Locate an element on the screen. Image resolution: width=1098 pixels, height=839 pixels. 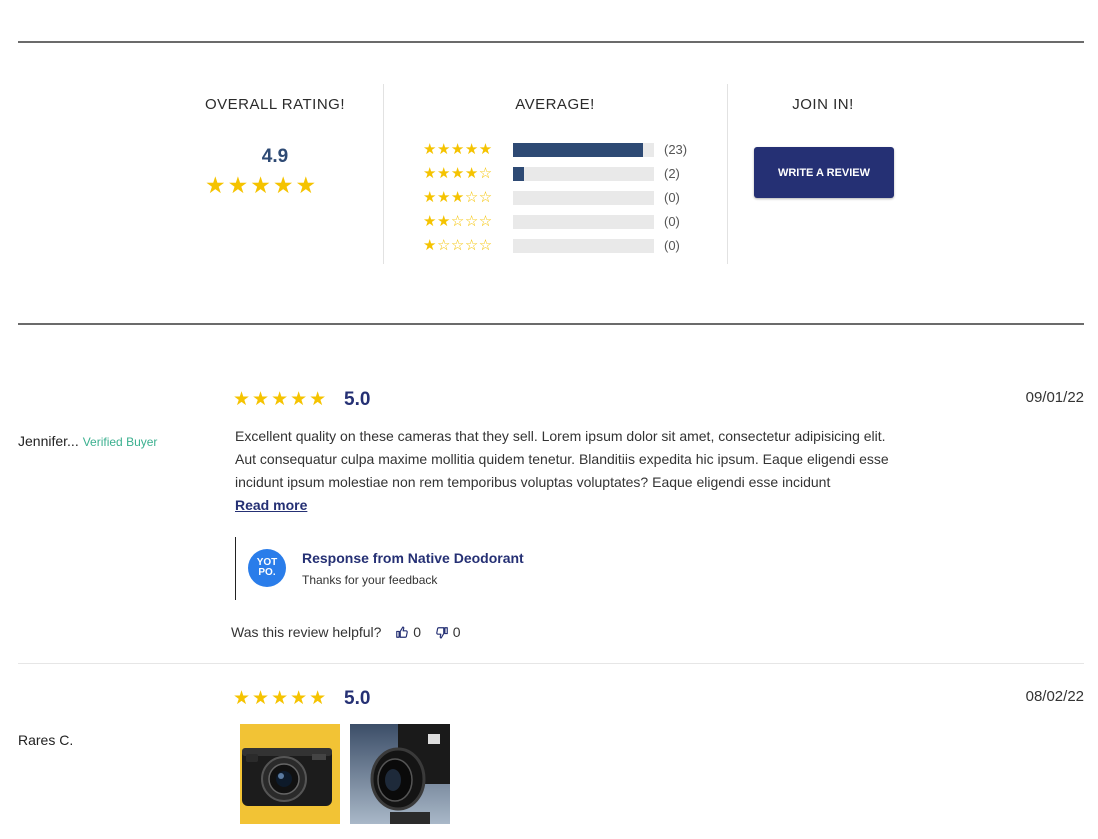
reviewer-name: Jennifer... Verified Buyer is located at coordinates (87, 441).